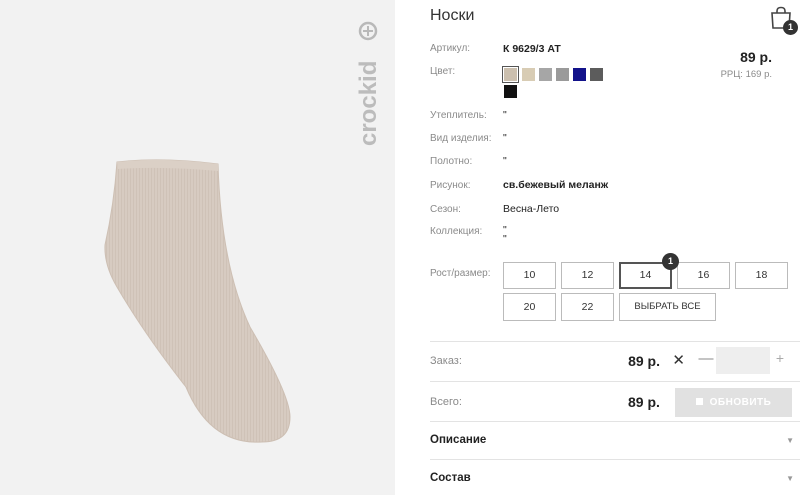  I want to click on color-swatch-dark-grey, so click(596, 74).